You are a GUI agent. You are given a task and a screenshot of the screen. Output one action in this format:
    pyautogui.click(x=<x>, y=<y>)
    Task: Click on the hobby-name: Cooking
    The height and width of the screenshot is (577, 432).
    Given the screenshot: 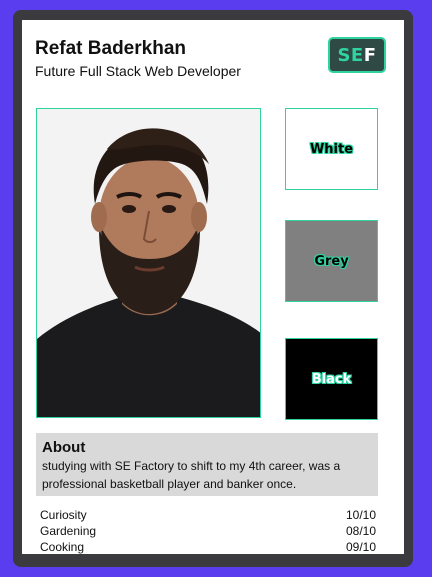 What is the action you would take?
    pyautogui.click(x=62, y=547)
    